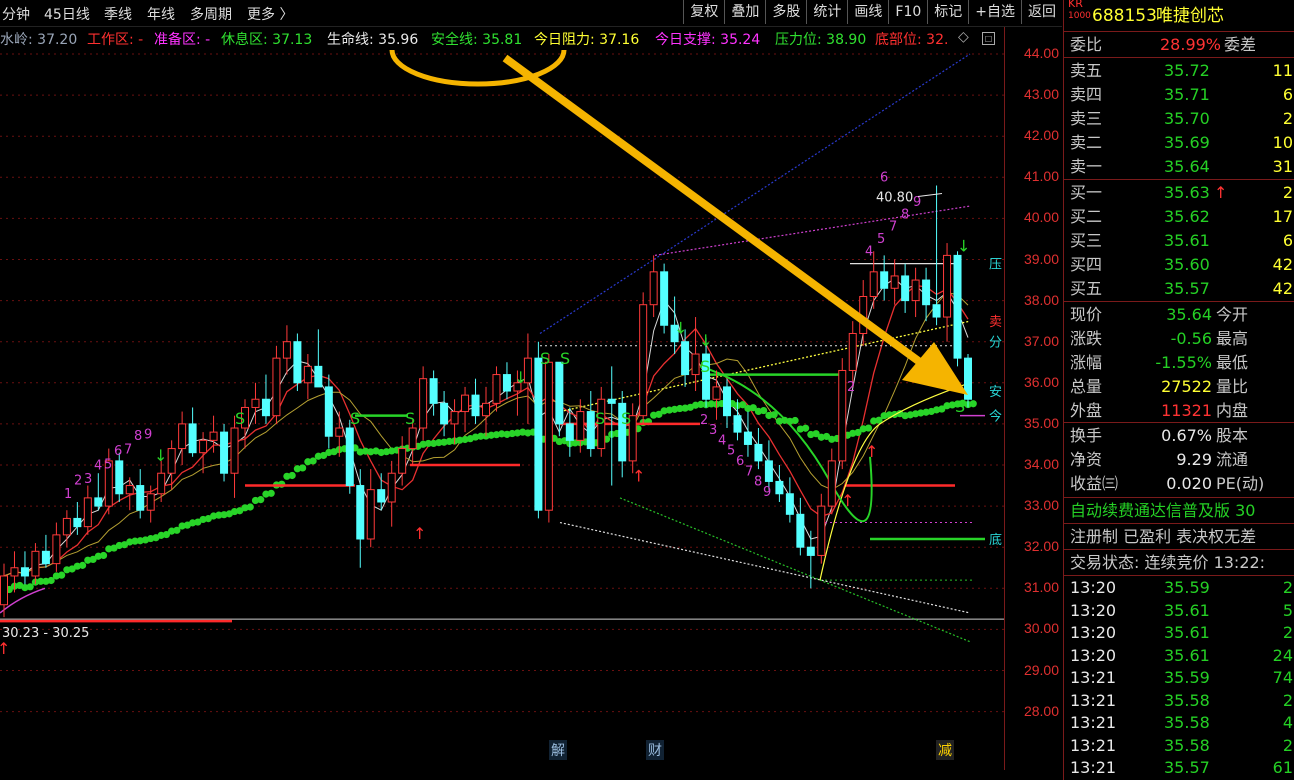  Describe the element at coordinates (270, 14) in the screenshot. I see `tab-more: 更多 〉` at that location.